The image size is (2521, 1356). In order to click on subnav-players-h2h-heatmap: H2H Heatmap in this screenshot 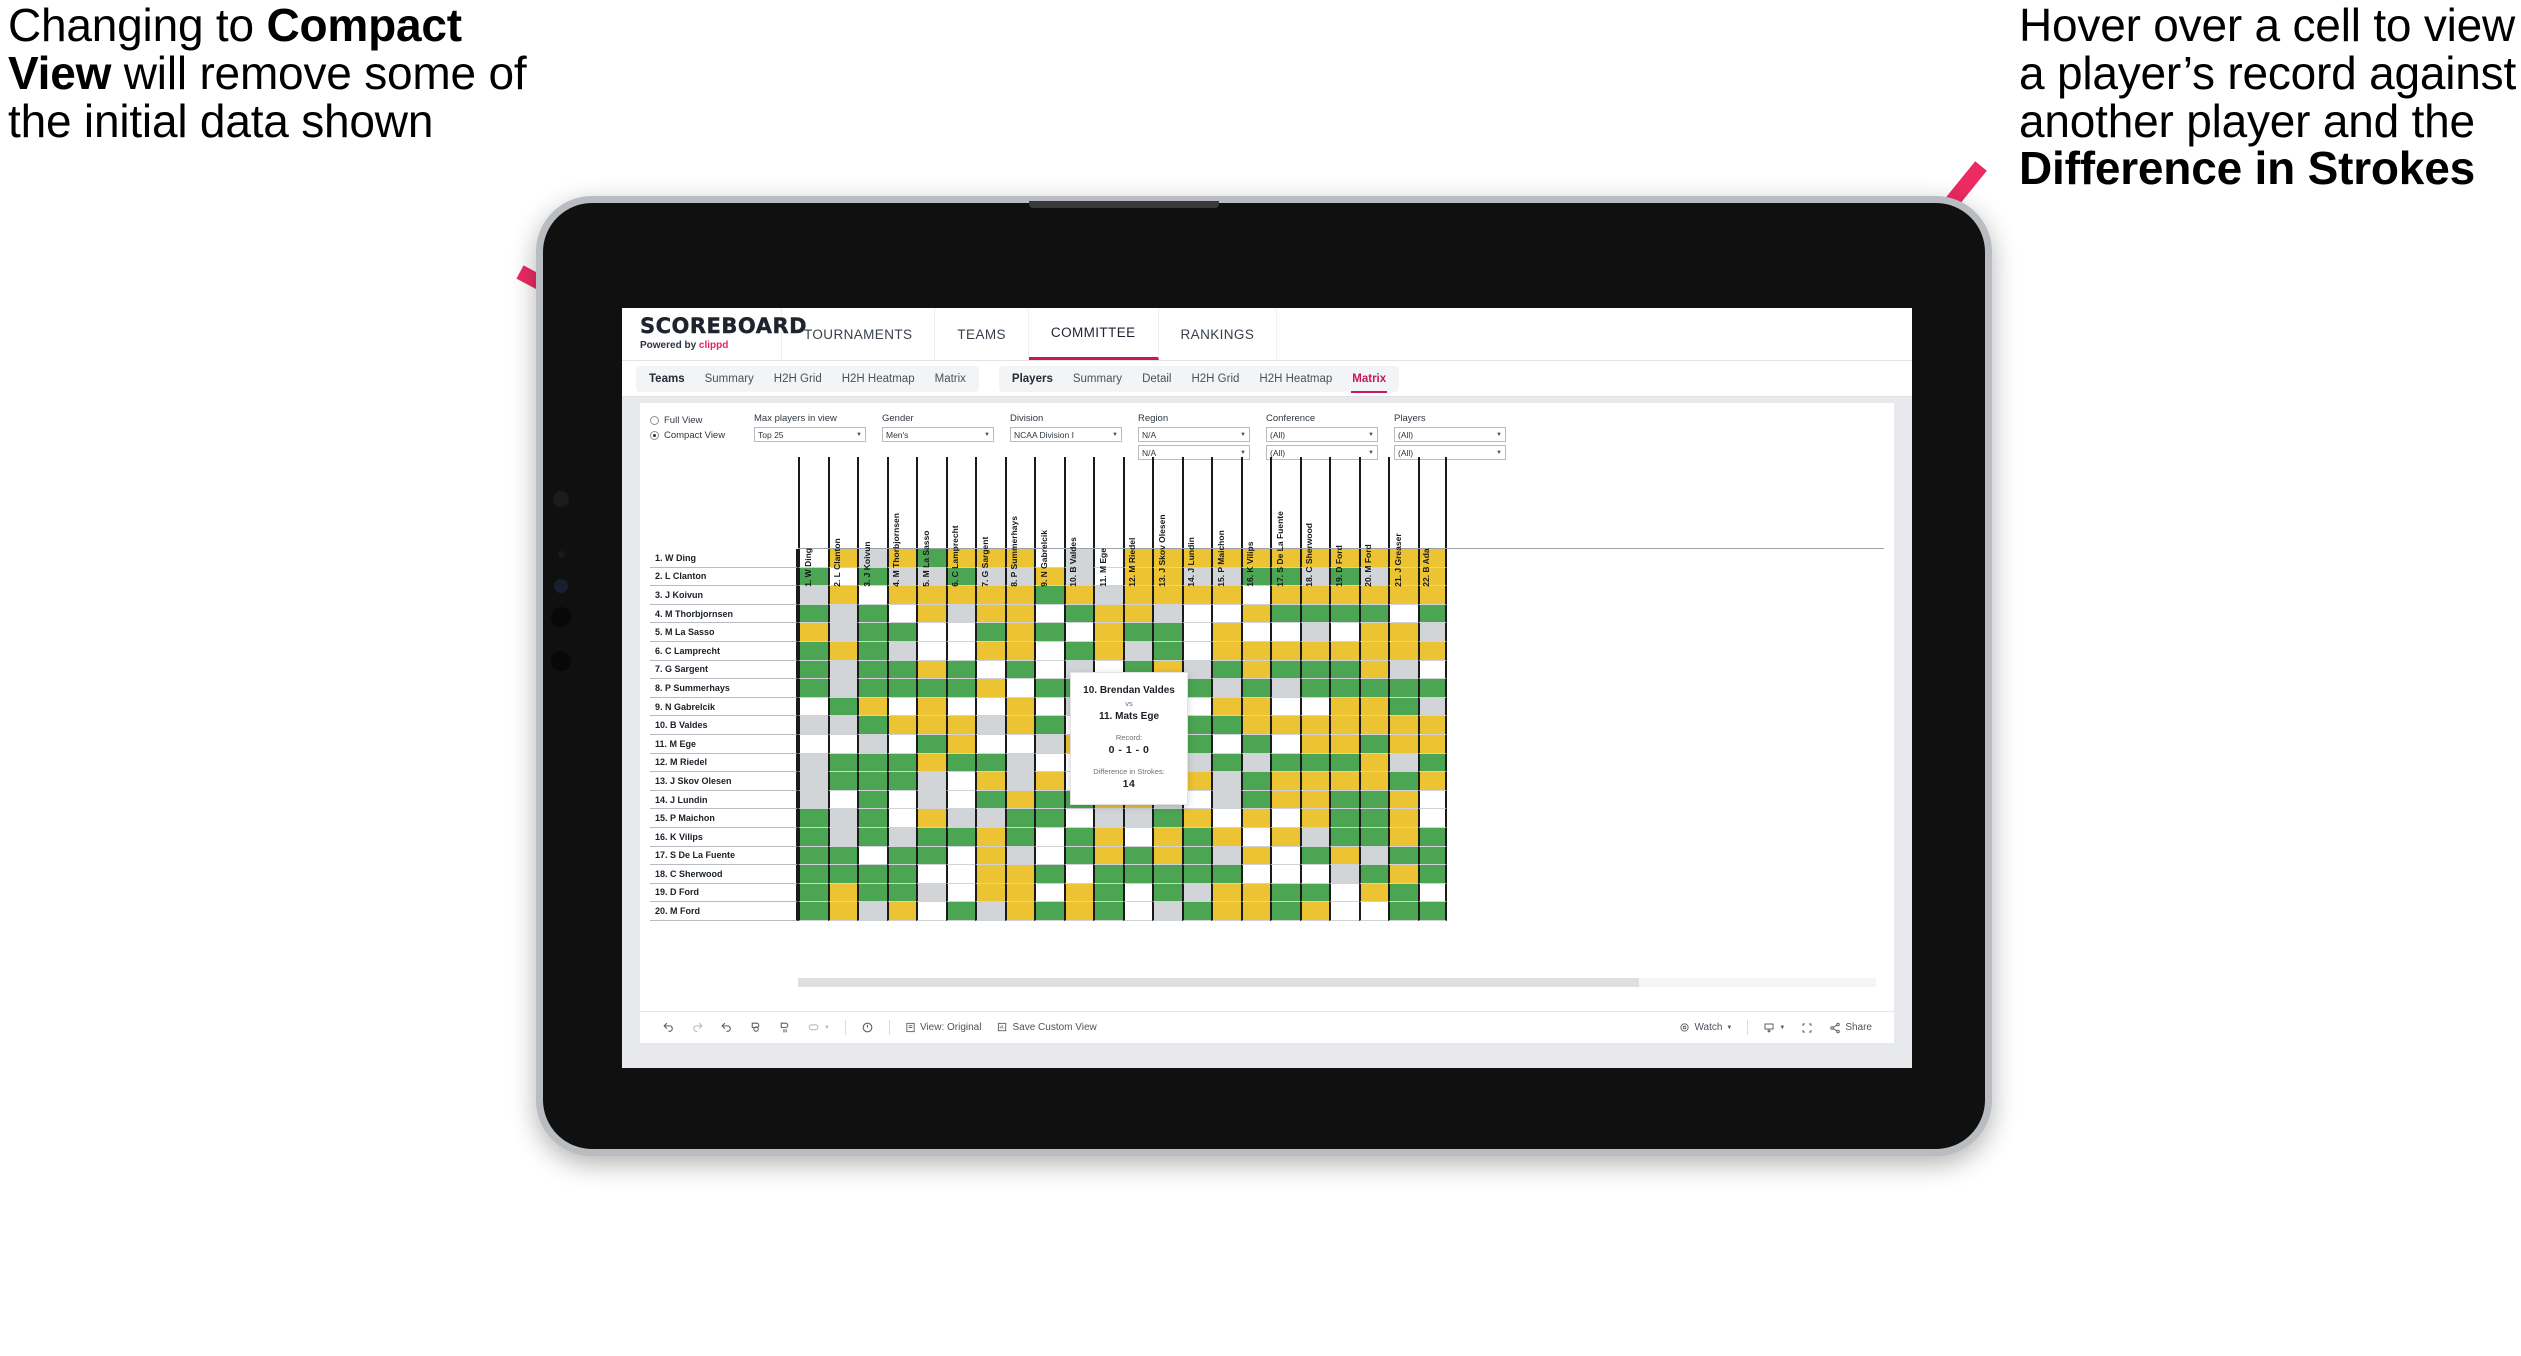, I will do `click(1295, 379)`.